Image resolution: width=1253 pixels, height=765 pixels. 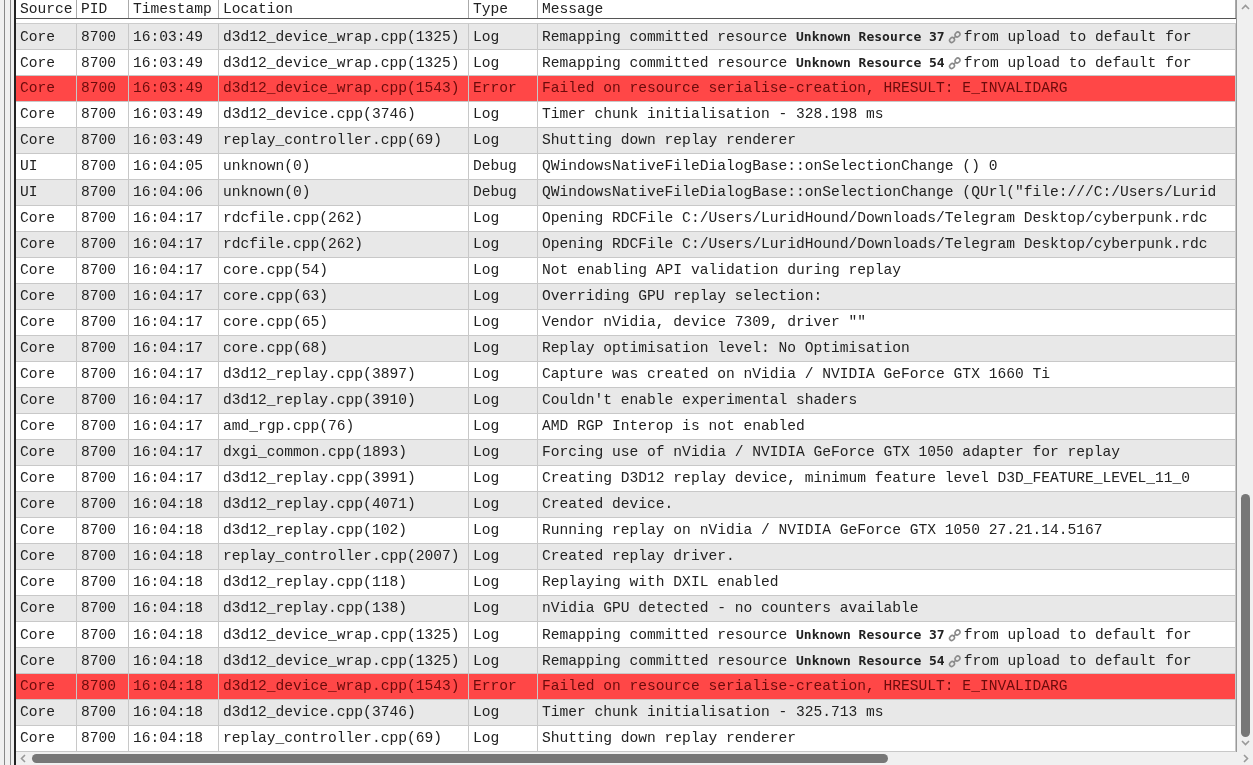 What do you see at coordinates (626, 115) in the screenshot?
I see `log-row: Core 8700 16:03:49 d3d12_device.cpp(3746) Log Timer chunk initialisation - 328.198 ms` at bounding box center [626, 115].